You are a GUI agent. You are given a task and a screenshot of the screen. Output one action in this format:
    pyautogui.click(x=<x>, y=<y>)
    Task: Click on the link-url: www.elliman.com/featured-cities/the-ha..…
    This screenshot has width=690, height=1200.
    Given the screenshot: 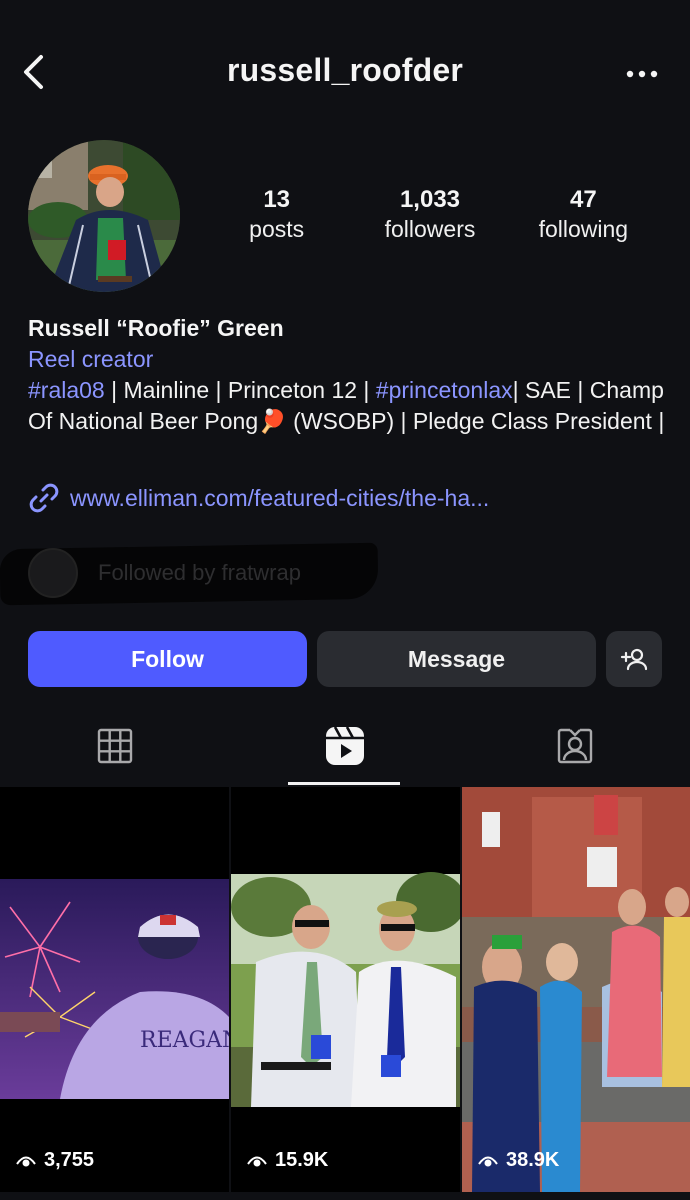 What is the action you would take?
    pyautogui.click(x=279, y=498)
    